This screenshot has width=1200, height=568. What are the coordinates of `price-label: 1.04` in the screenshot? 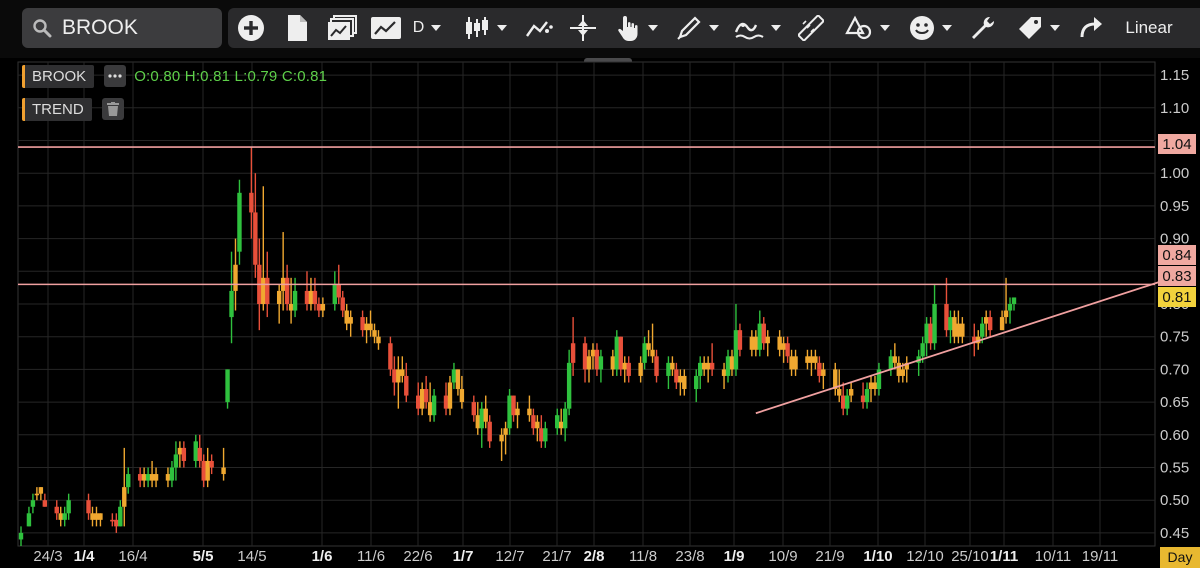 It's located at (1176, 144).